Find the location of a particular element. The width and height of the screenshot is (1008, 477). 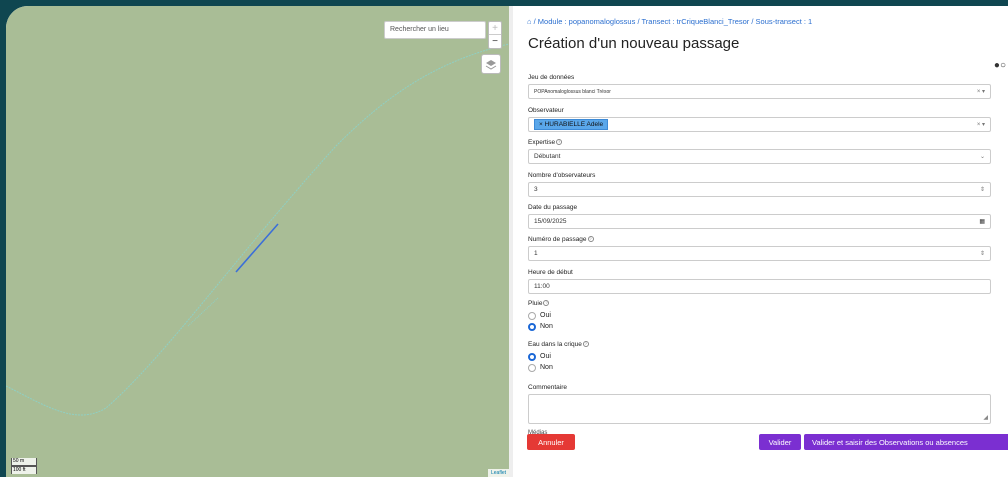

scale-feet: 100 ft is located at coordinates (24, 470).